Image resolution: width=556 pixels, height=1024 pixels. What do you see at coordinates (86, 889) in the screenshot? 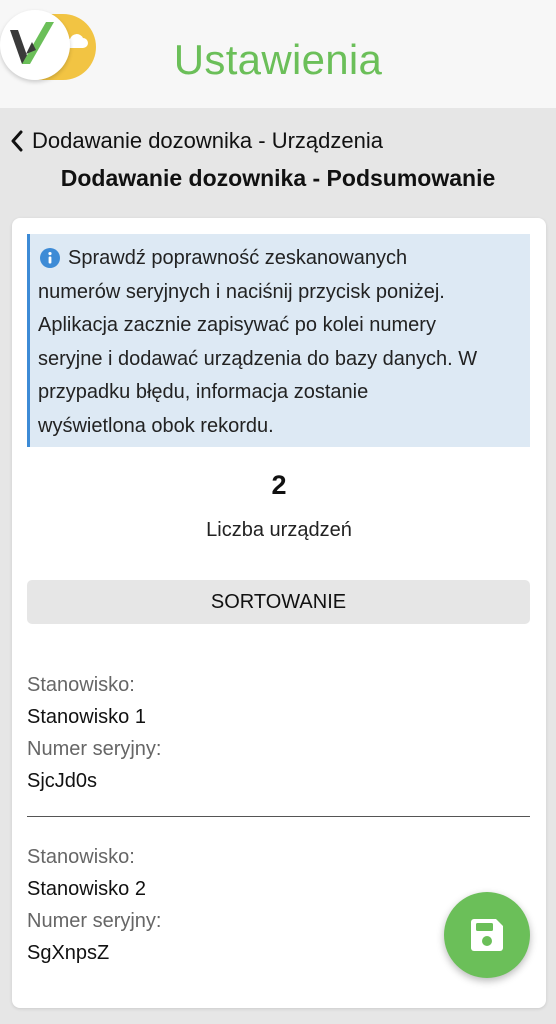
I see `station-value: Stanowisko 2` at bounding box center [86, 889].